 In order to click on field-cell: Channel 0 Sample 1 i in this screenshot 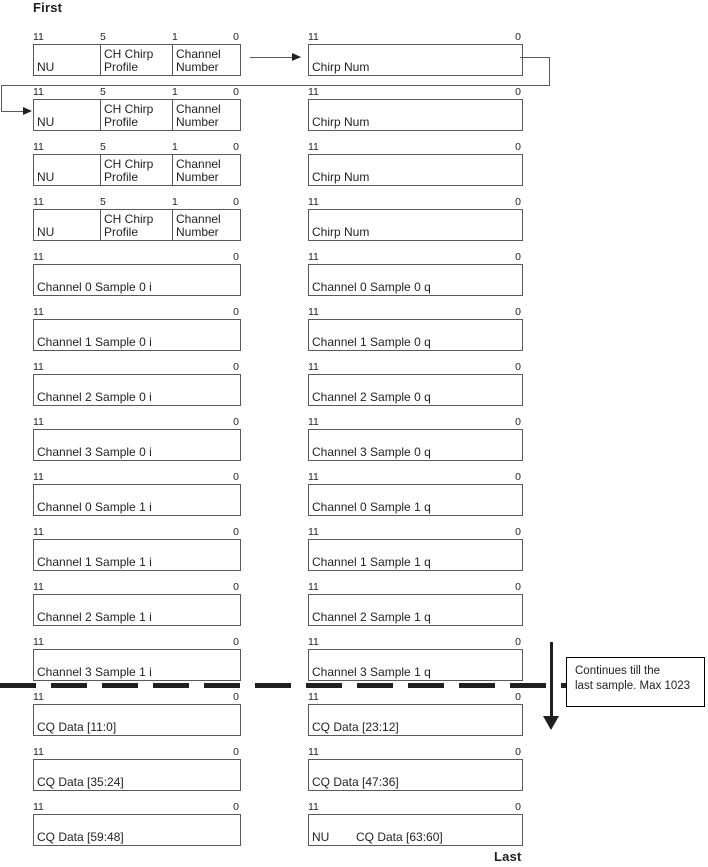, I will do `click(137, 500)`.